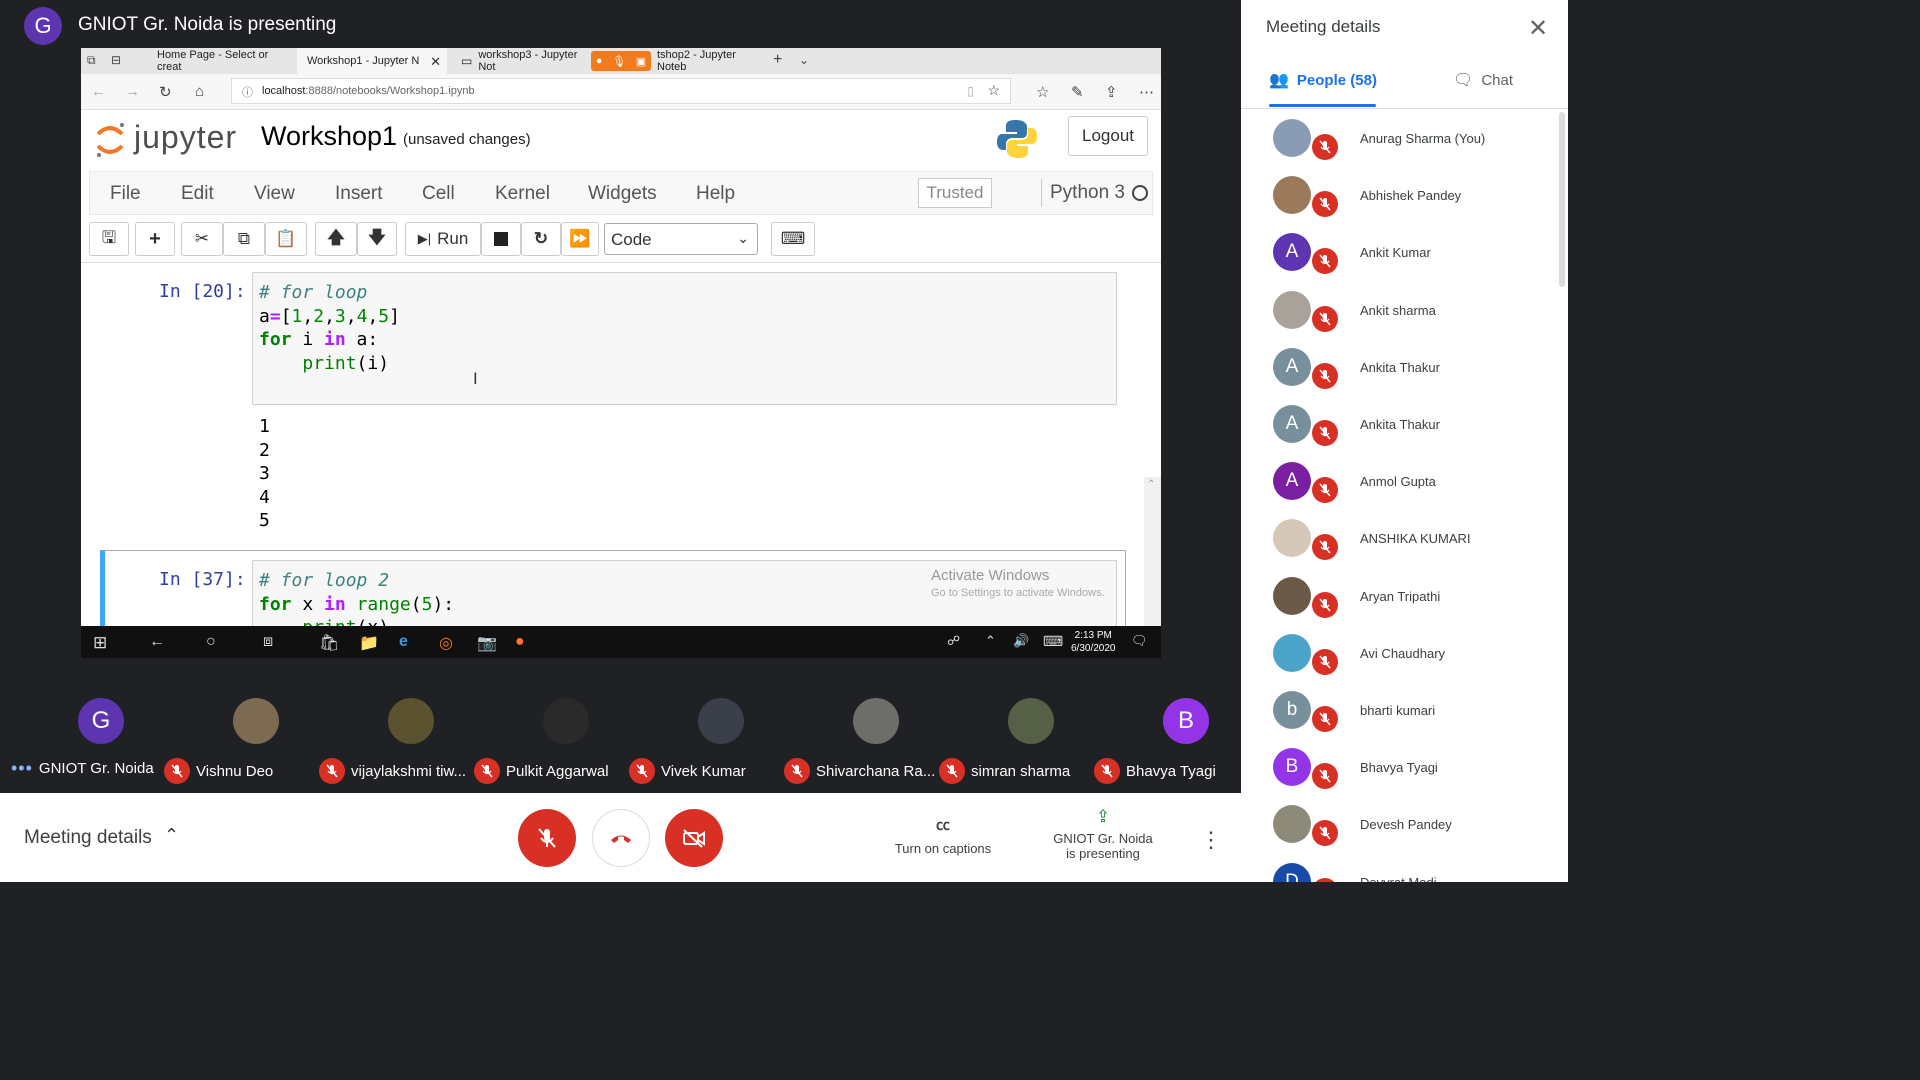 The height and width of the screenshot is (1080, 1920). What do you see at coordinates (211, 642) in the screenshot?
I see `cortana-icon: ○` at bounding box center [211, 642].